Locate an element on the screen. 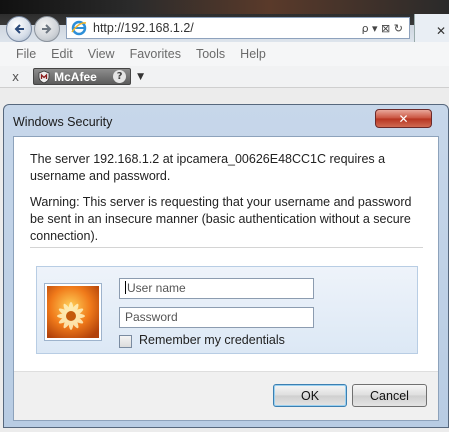 This screenshot has height=432, width=449. mcafee-toolbar-button: McAfee ? is located at coordinates (82, 76).